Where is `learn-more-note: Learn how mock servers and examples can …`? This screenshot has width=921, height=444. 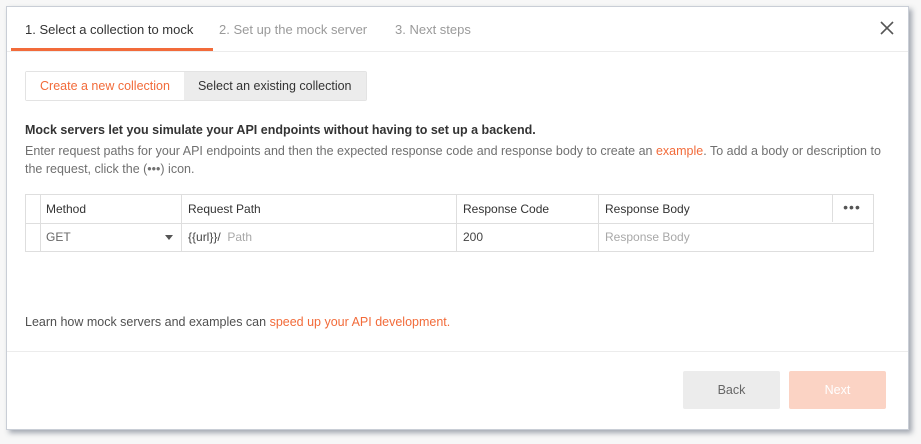
learn-more-note: Learn how mock servers and examples can … is located at coordinates (237, 322).